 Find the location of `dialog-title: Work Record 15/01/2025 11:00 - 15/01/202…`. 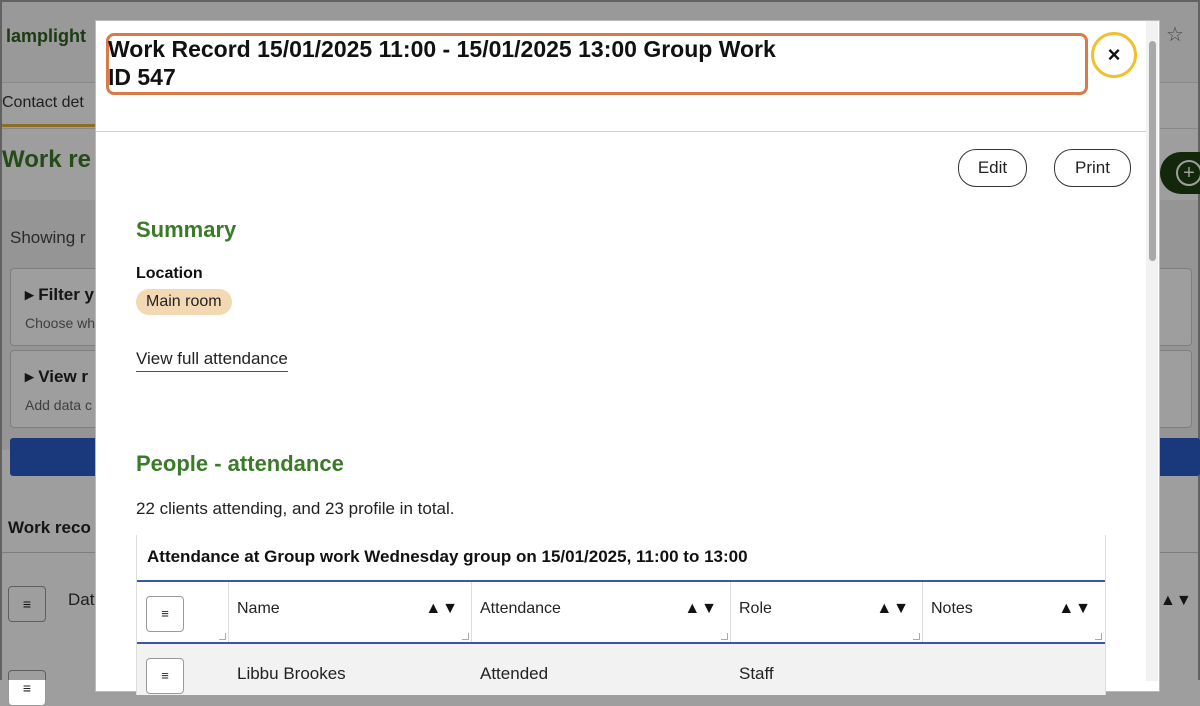

dialog-title: Work Record 15/01/2025 11:00 - 15/01/202… is located at coordinates (558, 63).